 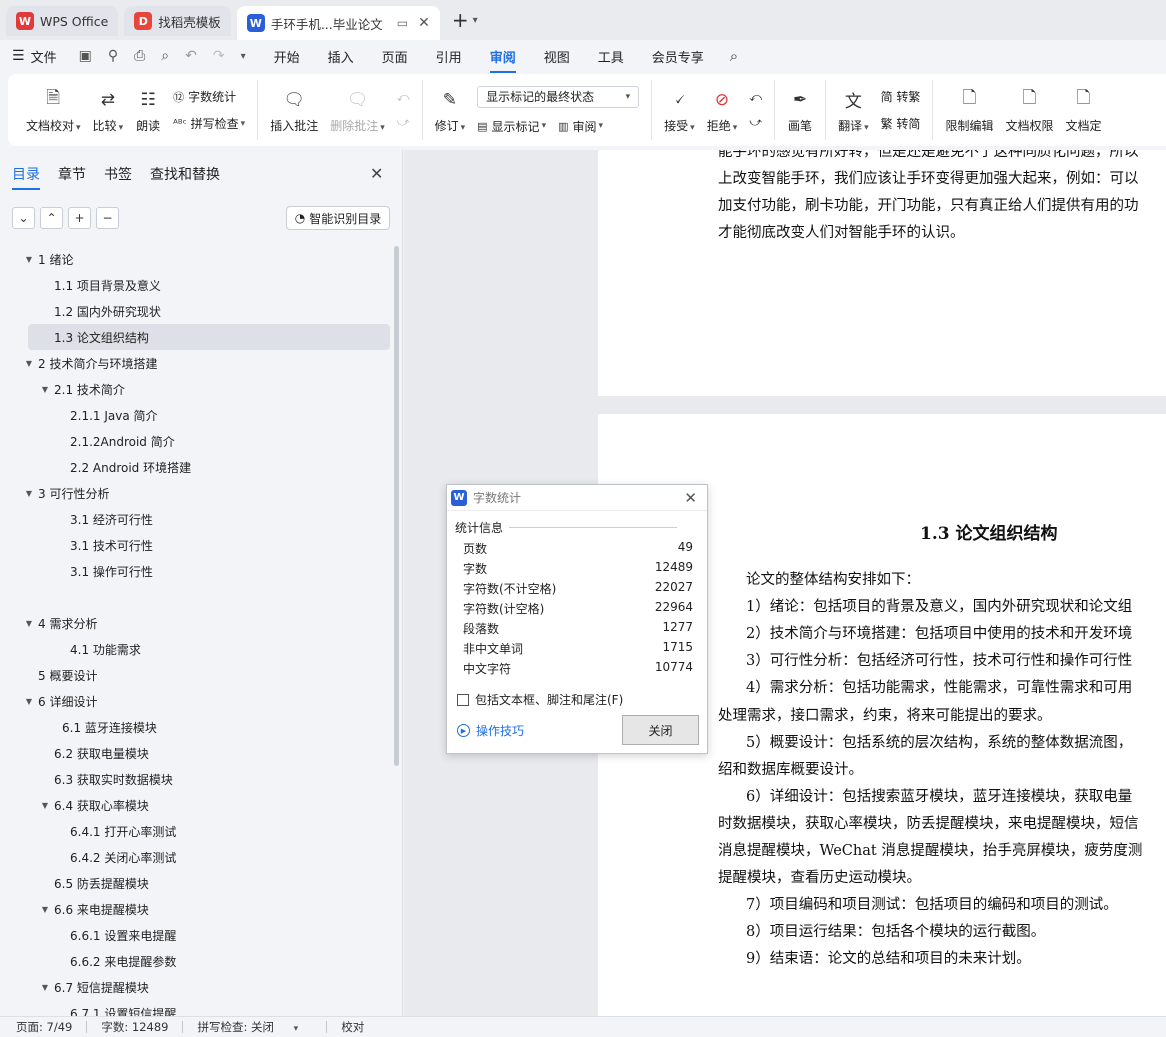 What do you see at coordinates (660, 730) in the screenshot?
I see `close-button: 关闭` at bounding box center [660, 730].